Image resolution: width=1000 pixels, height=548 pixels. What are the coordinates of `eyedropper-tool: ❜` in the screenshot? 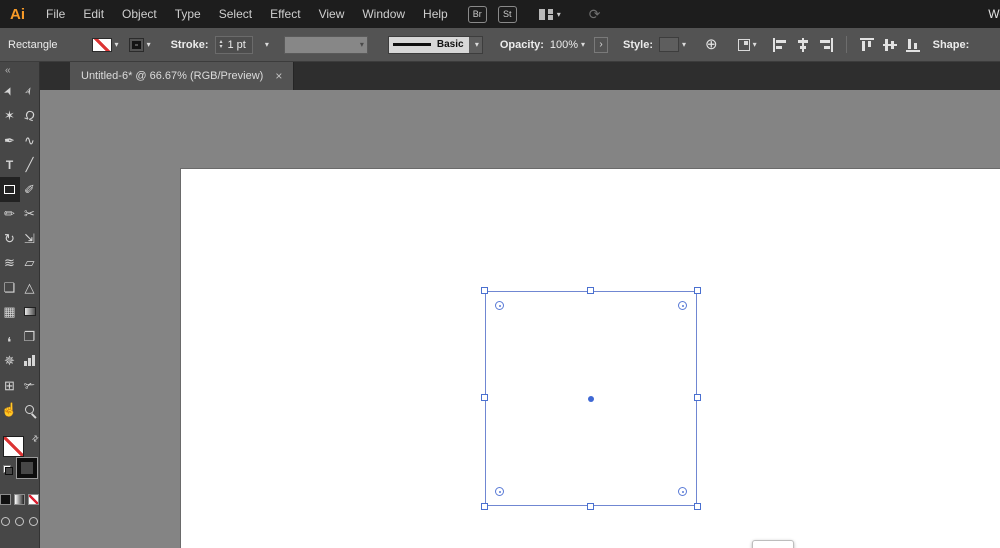 It's located at (10, 336).